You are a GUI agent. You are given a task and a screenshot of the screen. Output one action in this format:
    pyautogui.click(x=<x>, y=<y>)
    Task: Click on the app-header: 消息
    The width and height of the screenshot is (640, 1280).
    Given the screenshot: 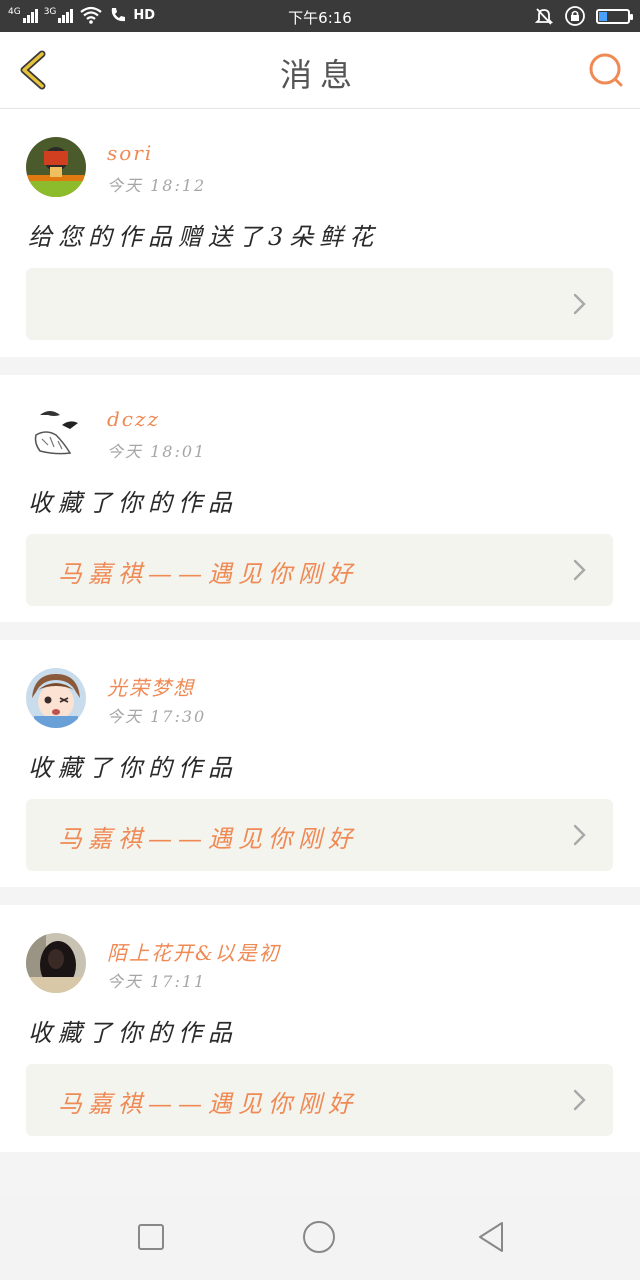 What is the action you would take?
    pyautogui.click(x=320, y=70)
    